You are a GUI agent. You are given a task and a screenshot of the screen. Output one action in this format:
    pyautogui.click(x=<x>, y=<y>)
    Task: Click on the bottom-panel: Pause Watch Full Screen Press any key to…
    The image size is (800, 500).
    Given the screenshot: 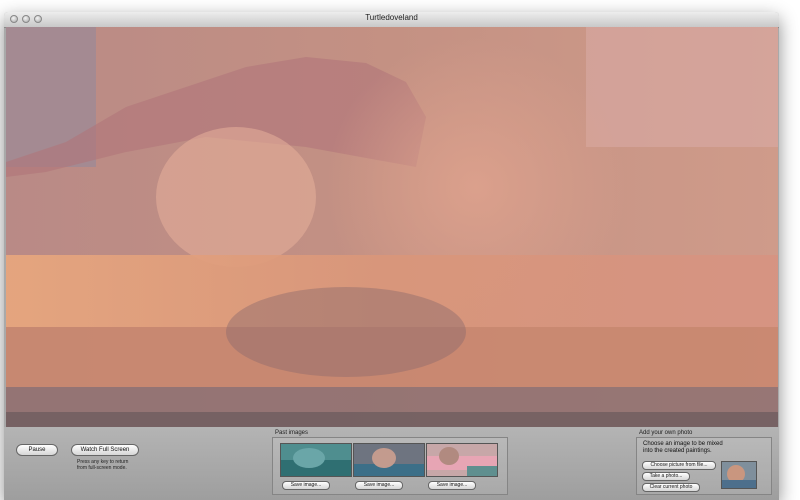 What is the action you would take?
    pyautogui.click(x=391, y=463)
    